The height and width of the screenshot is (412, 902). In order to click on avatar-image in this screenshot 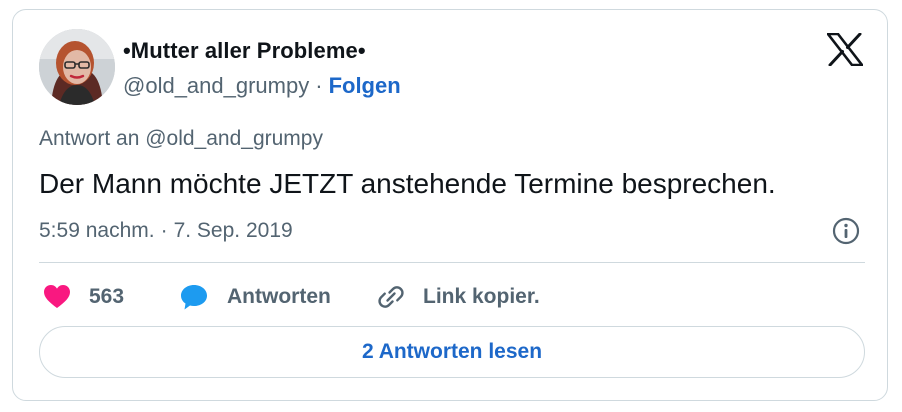, I will do `click(77, 67)`.